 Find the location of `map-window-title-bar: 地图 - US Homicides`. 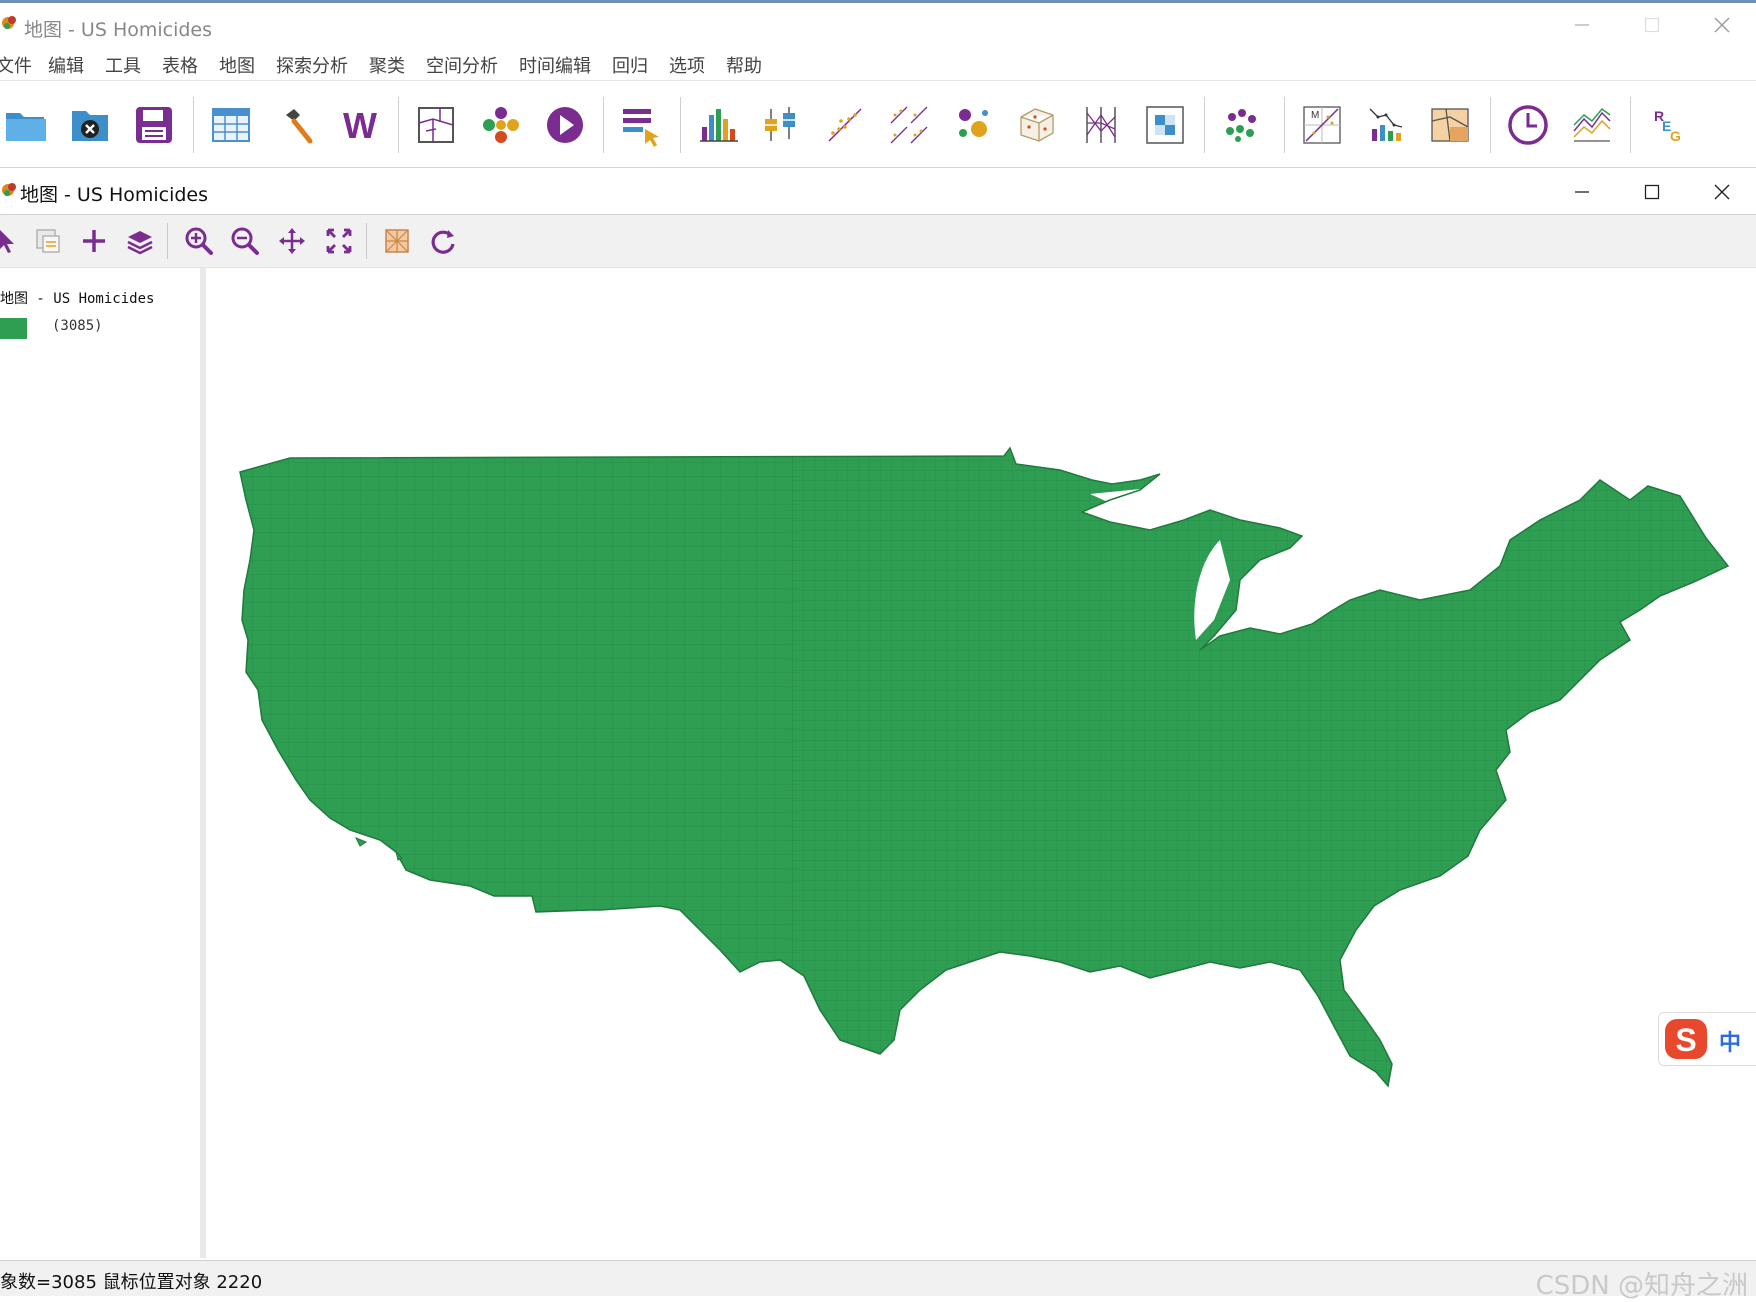

map-window-title-bar: 地图 - US Homicides is located at coordinates (878, 192).